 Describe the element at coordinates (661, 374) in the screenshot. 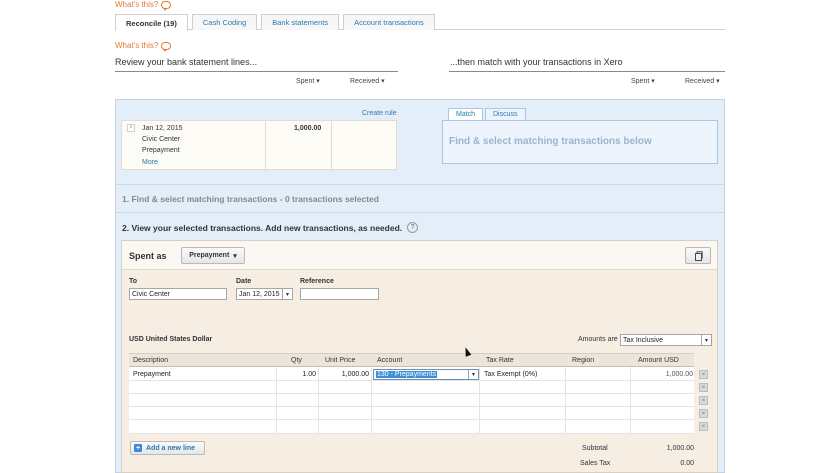

I see `row1-amount: 1,000.00` at that location.